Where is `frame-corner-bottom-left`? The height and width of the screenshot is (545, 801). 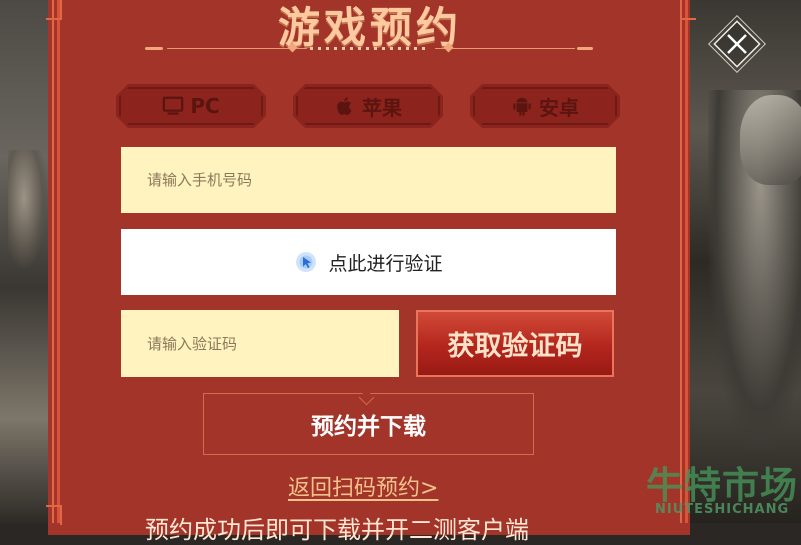
frame-corner-bottom-left is located at coordinates (54, 515).